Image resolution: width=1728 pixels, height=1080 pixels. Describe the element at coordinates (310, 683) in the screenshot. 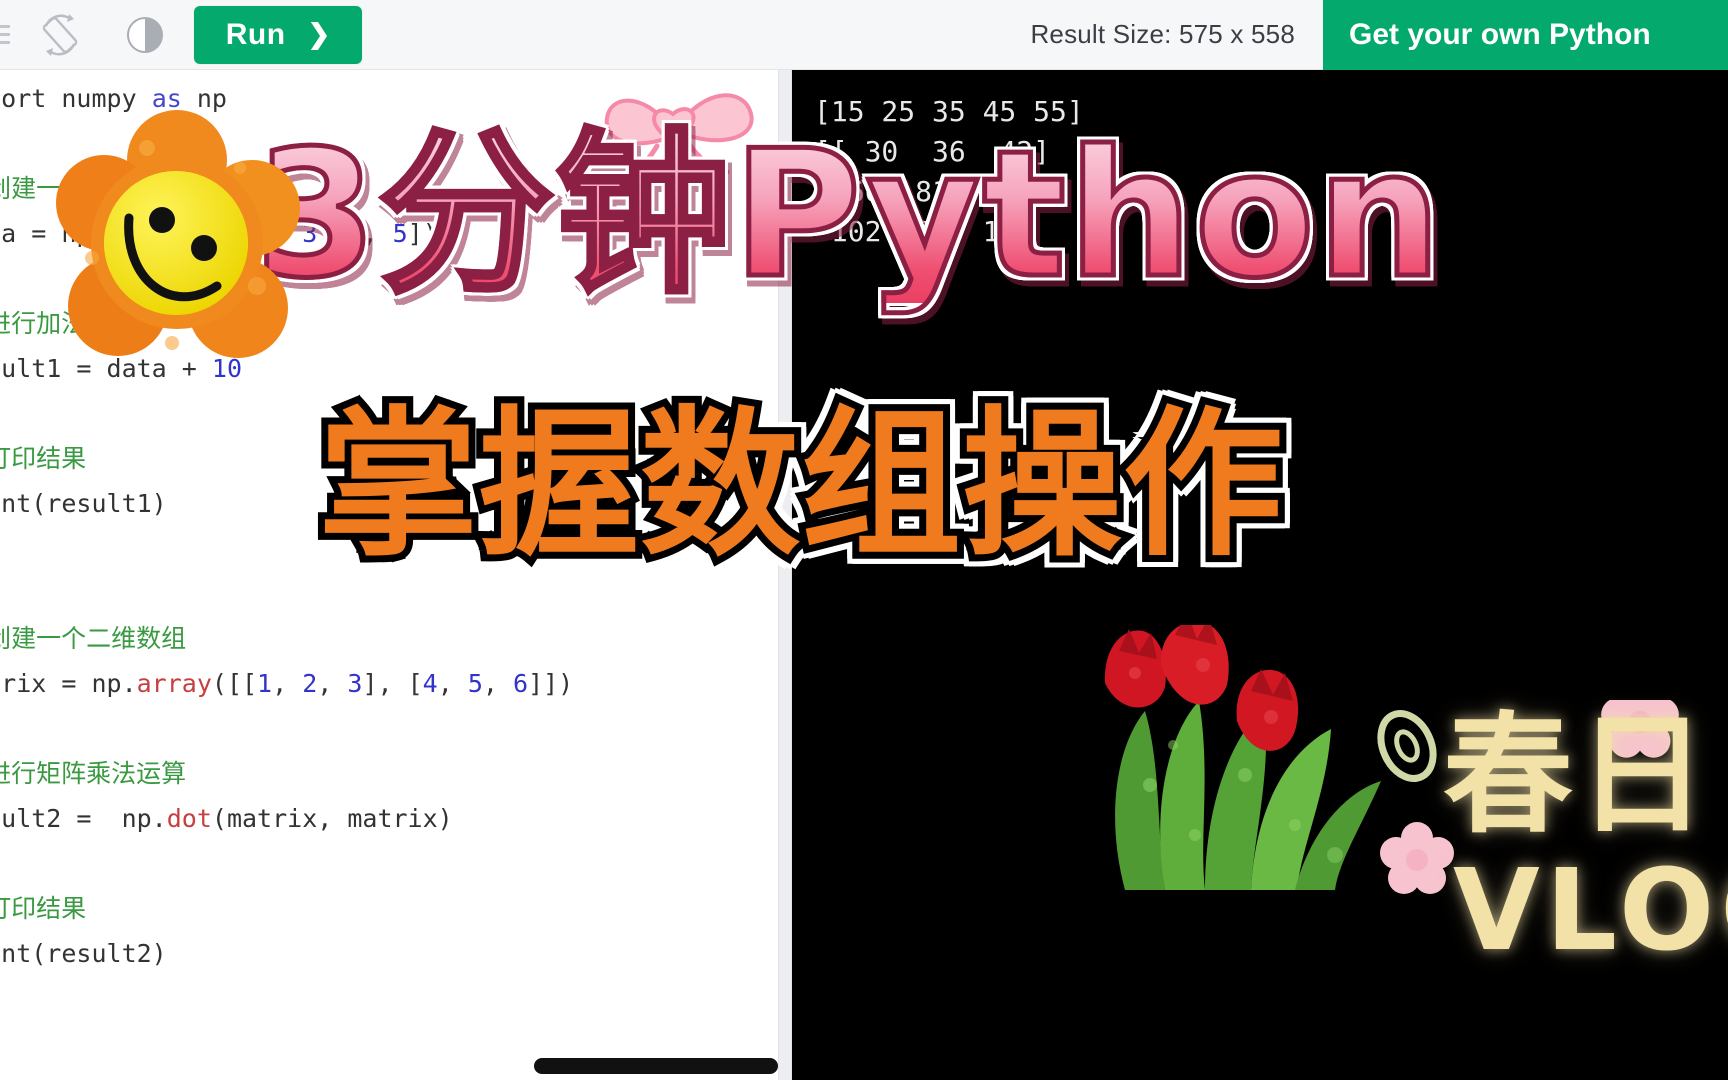

I see `code-token: 2` at that location.